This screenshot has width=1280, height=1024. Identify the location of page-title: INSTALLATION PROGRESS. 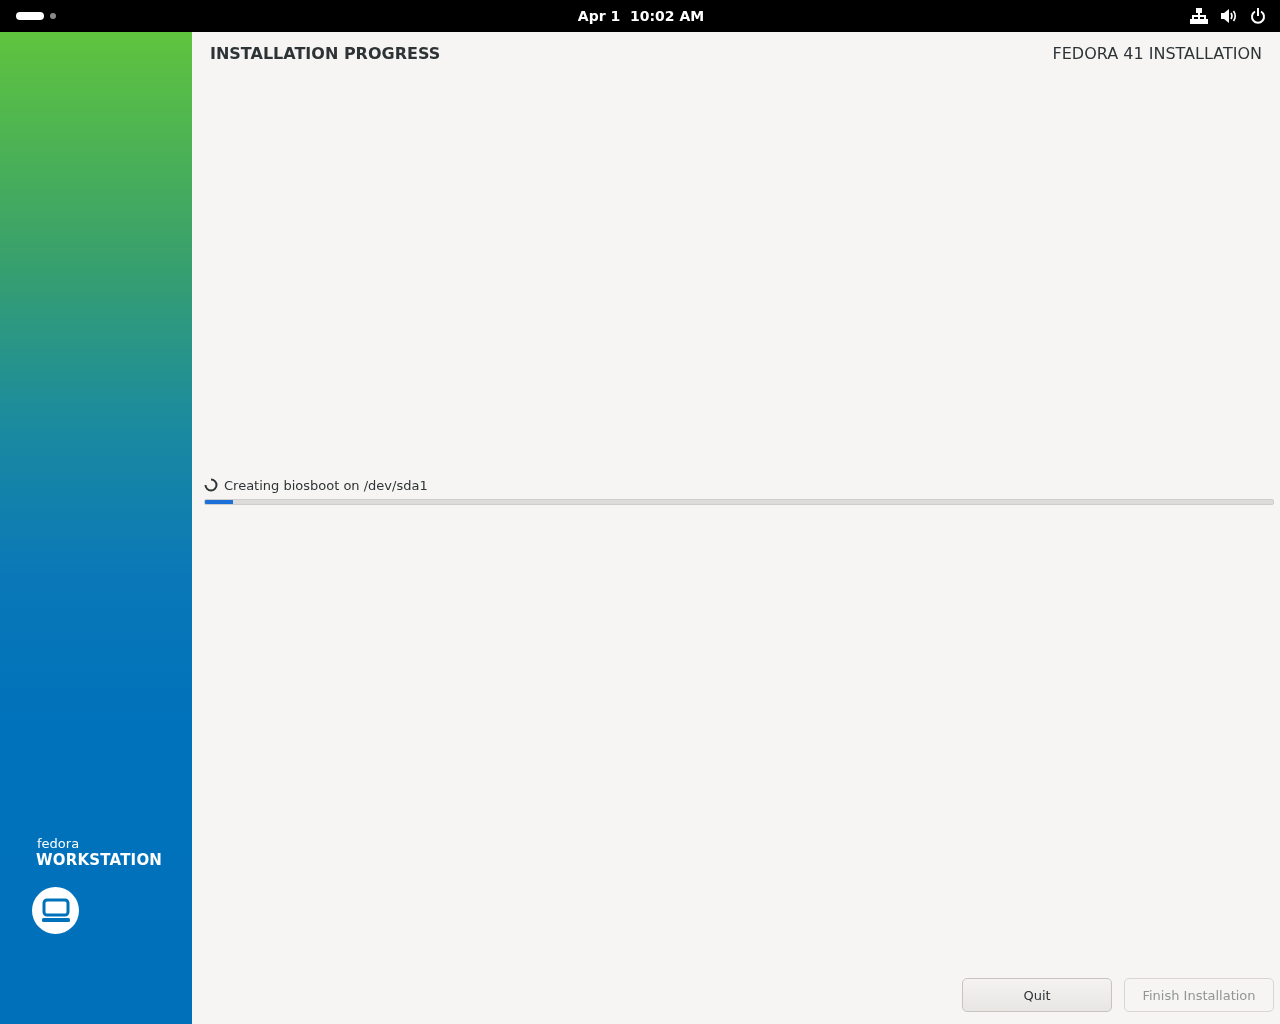
(325, 53).